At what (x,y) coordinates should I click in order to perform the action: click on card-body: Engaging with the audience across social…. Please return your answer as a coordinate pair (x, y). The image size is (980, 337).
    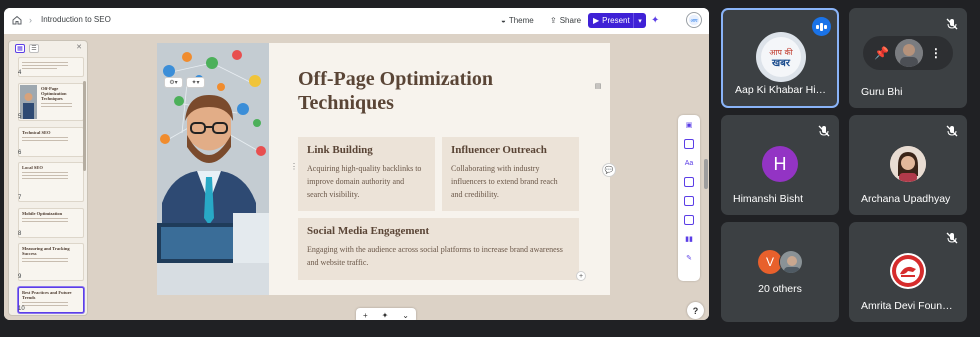
    Looking at the image, I should click on (435, 256).